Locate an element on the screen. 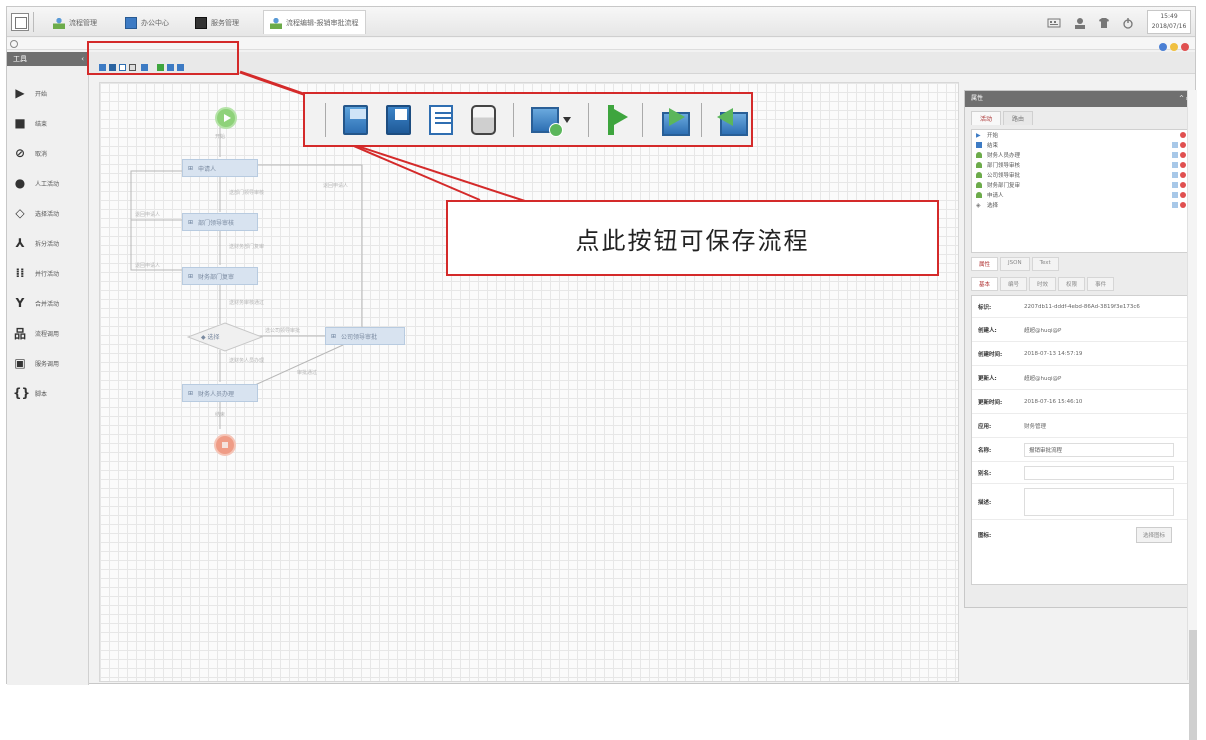 The width and height of the screenshot is (1206, 740). save-button is located at coordinates (355, 119).